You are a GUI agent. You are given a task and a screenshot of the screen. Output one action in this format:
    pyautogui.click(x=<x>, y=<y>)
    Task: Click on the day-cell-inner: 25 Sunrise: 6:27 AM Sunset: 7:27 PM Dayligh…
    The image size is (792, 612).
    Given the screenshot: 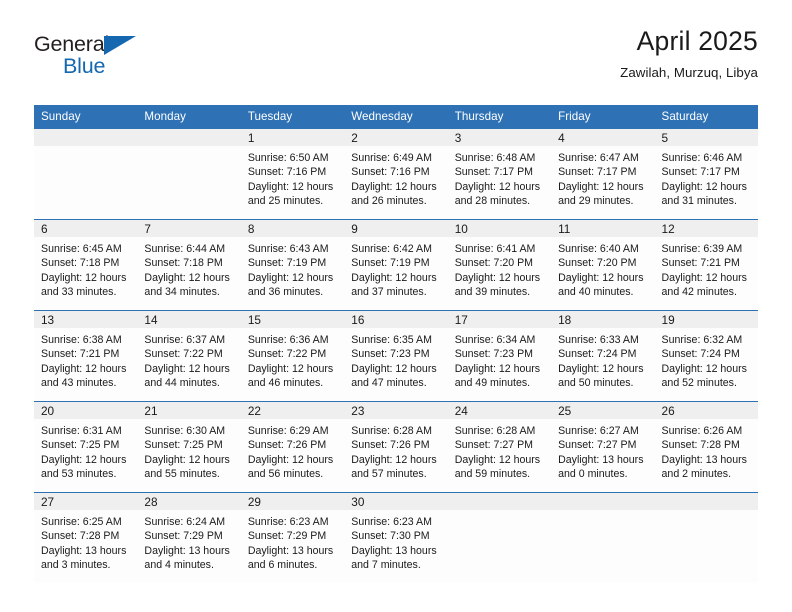 What is the action you would take?
    pyautogui.click(x=603, y=447)
    